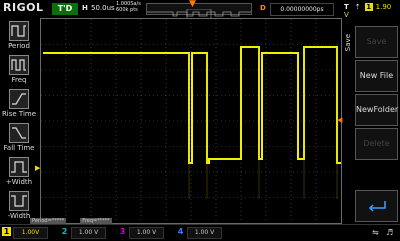 The image size is (400, 241). What do you see at coordinates (368, 7) in the screenshot?
I see `trigger-channel: 1` at bounding box center [368, 7].